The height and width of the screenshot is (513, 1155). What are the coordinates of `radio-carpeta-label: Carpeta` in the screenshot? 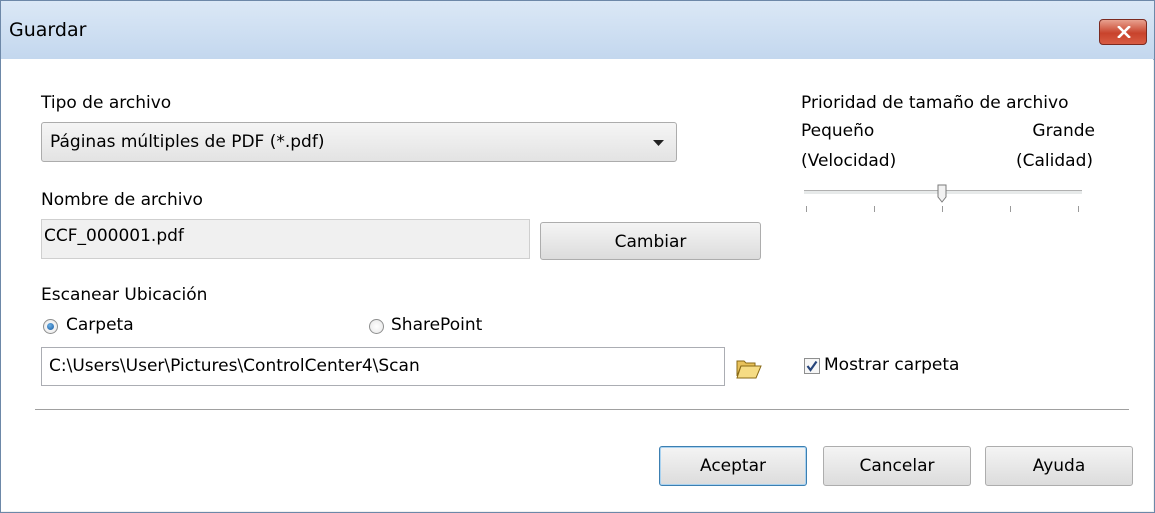 It's located at (100, 325).